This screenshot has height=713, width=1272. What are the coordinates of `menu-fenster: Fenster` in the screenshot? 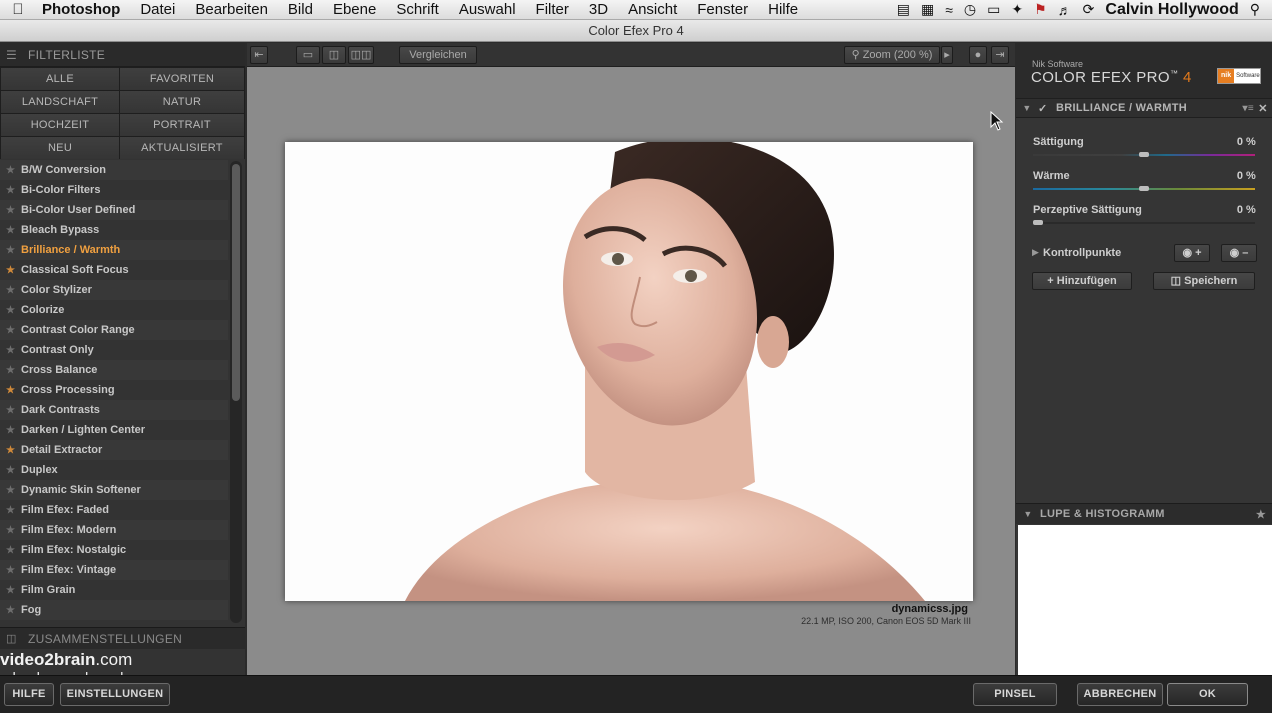 It's located at (722, 9).